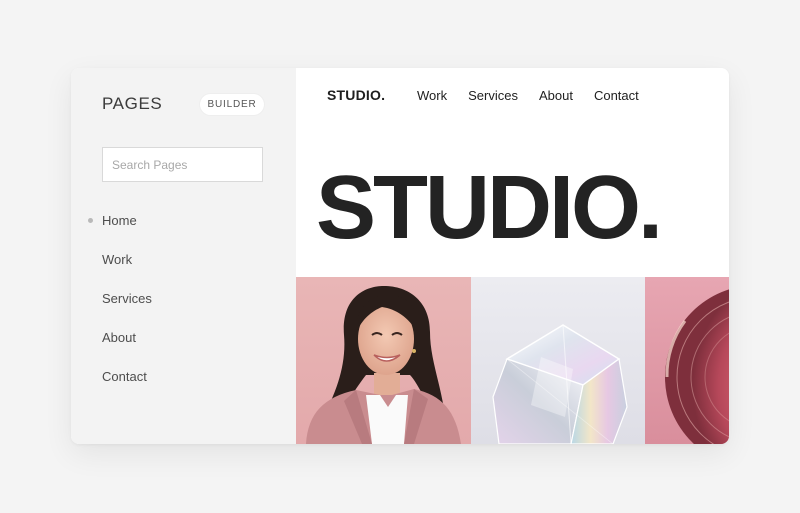  I want to click on hero-title: STUDIO., so click(489, 208).